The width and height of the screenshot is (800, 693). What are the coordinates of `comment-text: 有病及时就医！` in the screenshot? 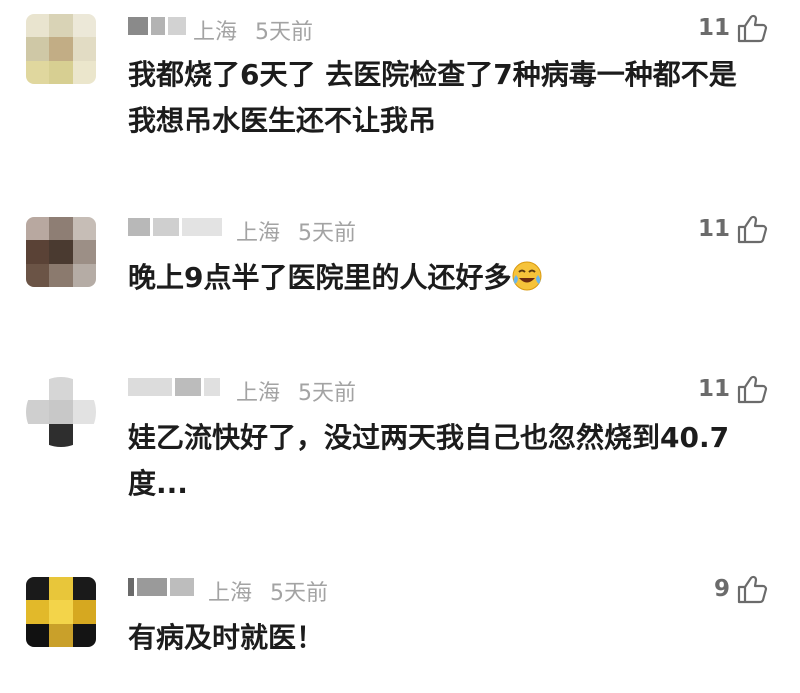 It's located at (226, 637).